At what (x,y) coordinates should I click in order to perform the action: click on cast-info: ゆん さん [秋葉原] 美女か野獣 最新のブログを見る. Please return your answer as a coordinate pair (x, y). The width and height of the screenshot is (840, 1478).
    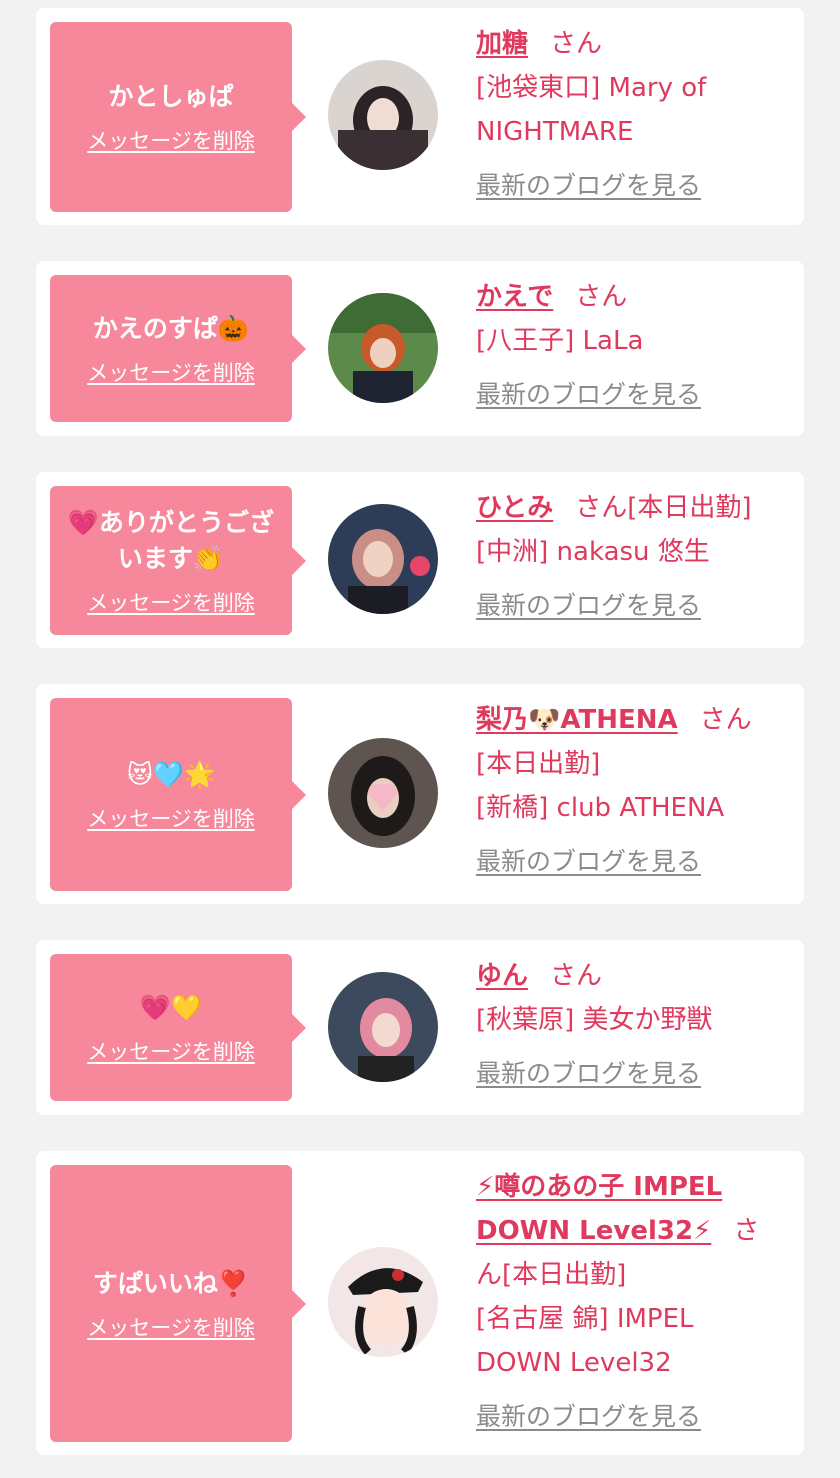
    Looking at the image, I should click on (628, 1025).